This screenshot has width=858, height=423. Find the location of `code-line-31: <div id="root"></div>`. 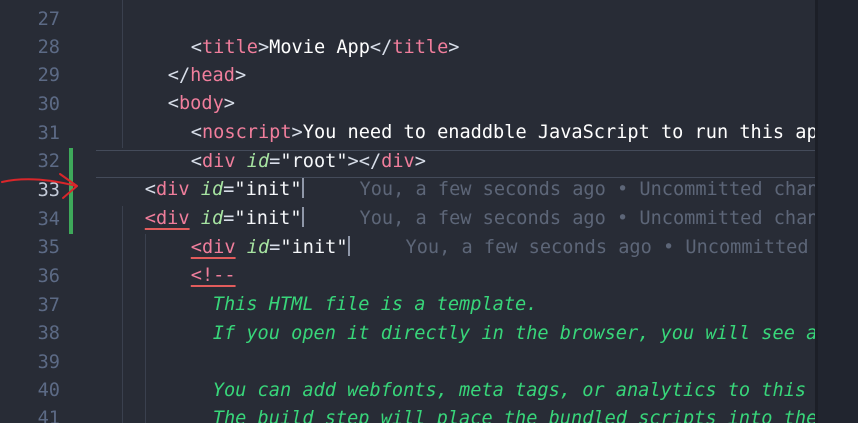

code-line-31: <div id="root"></div> is located at coordinates (286, 146).